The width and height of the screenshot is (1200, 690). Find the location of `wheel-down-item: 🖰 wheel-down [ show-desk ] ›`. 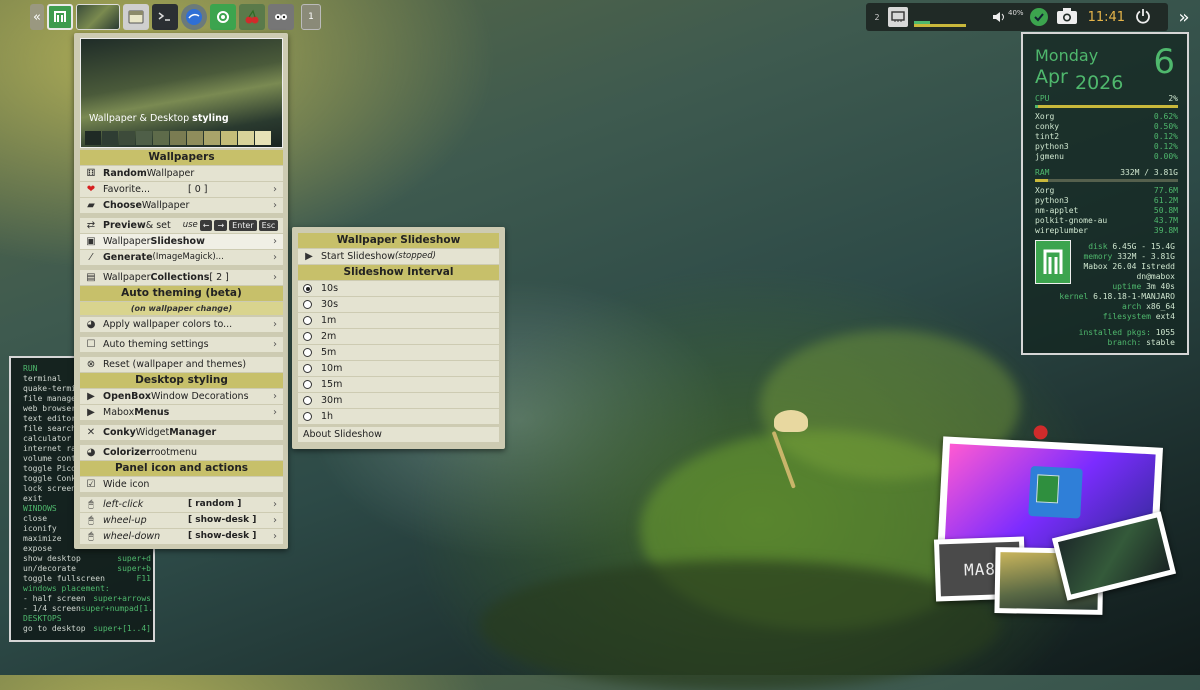

wheel-down-item: 🖰 wheel-down [ show-desk ] › is located at coordinates (181, 536).